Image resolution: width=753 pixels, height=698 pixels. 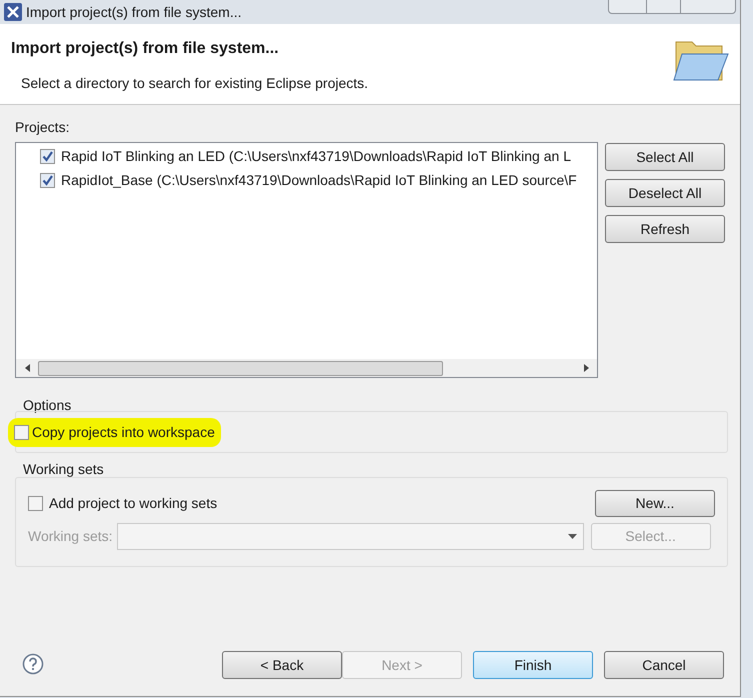 What do you see at coordinates (64, 468) in the screenshot?
I see `group-label: Working sets` at bounding box center [64, 468].